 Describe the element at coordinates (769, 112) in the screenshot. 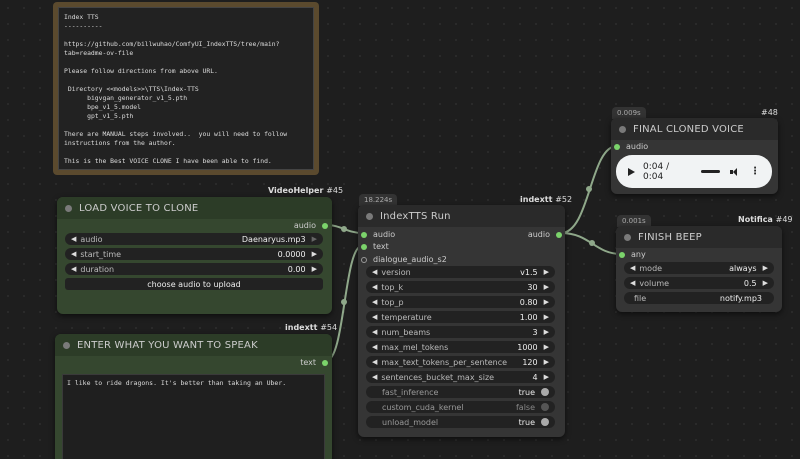

I see `node-badge-final: #48` at that location.